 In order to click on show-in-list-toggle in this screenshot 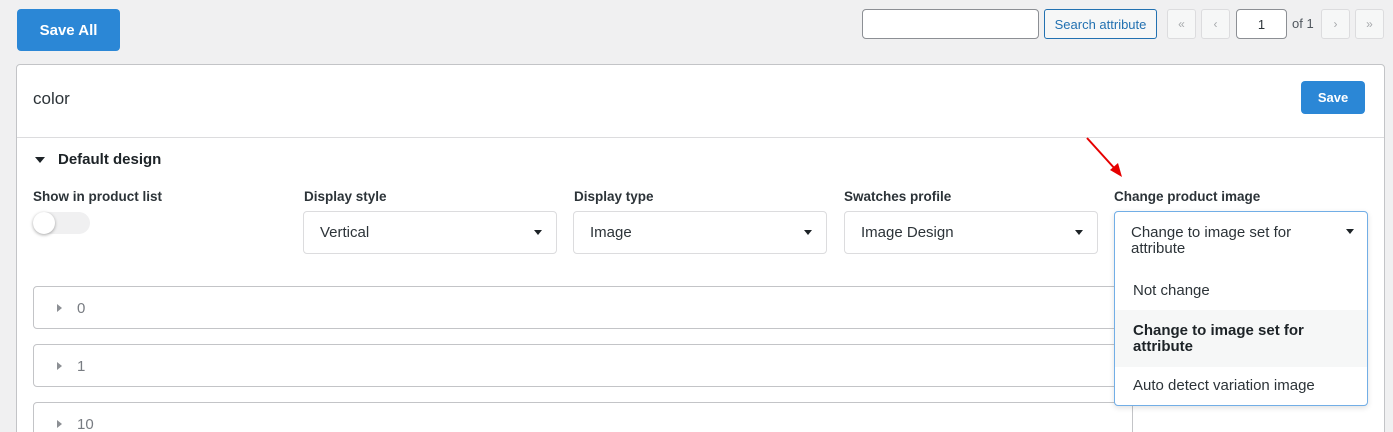, I will do `click(61, 223)`.